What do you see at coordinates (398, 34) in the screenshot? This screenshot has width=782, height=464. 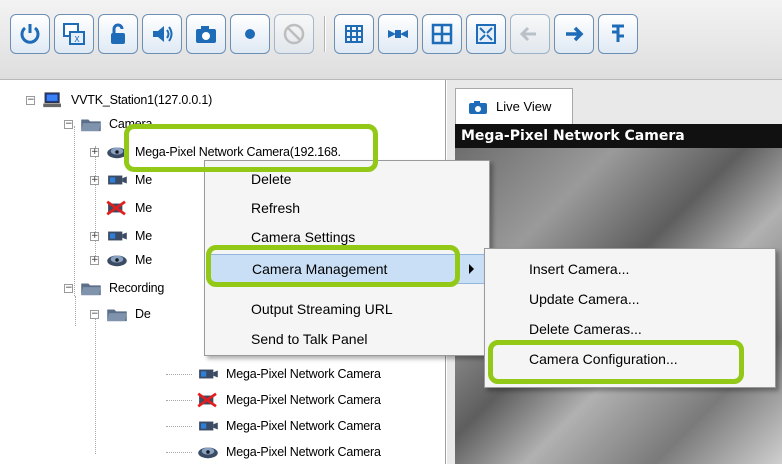 I see `ptz-icon` at bounding box center [398, 34].